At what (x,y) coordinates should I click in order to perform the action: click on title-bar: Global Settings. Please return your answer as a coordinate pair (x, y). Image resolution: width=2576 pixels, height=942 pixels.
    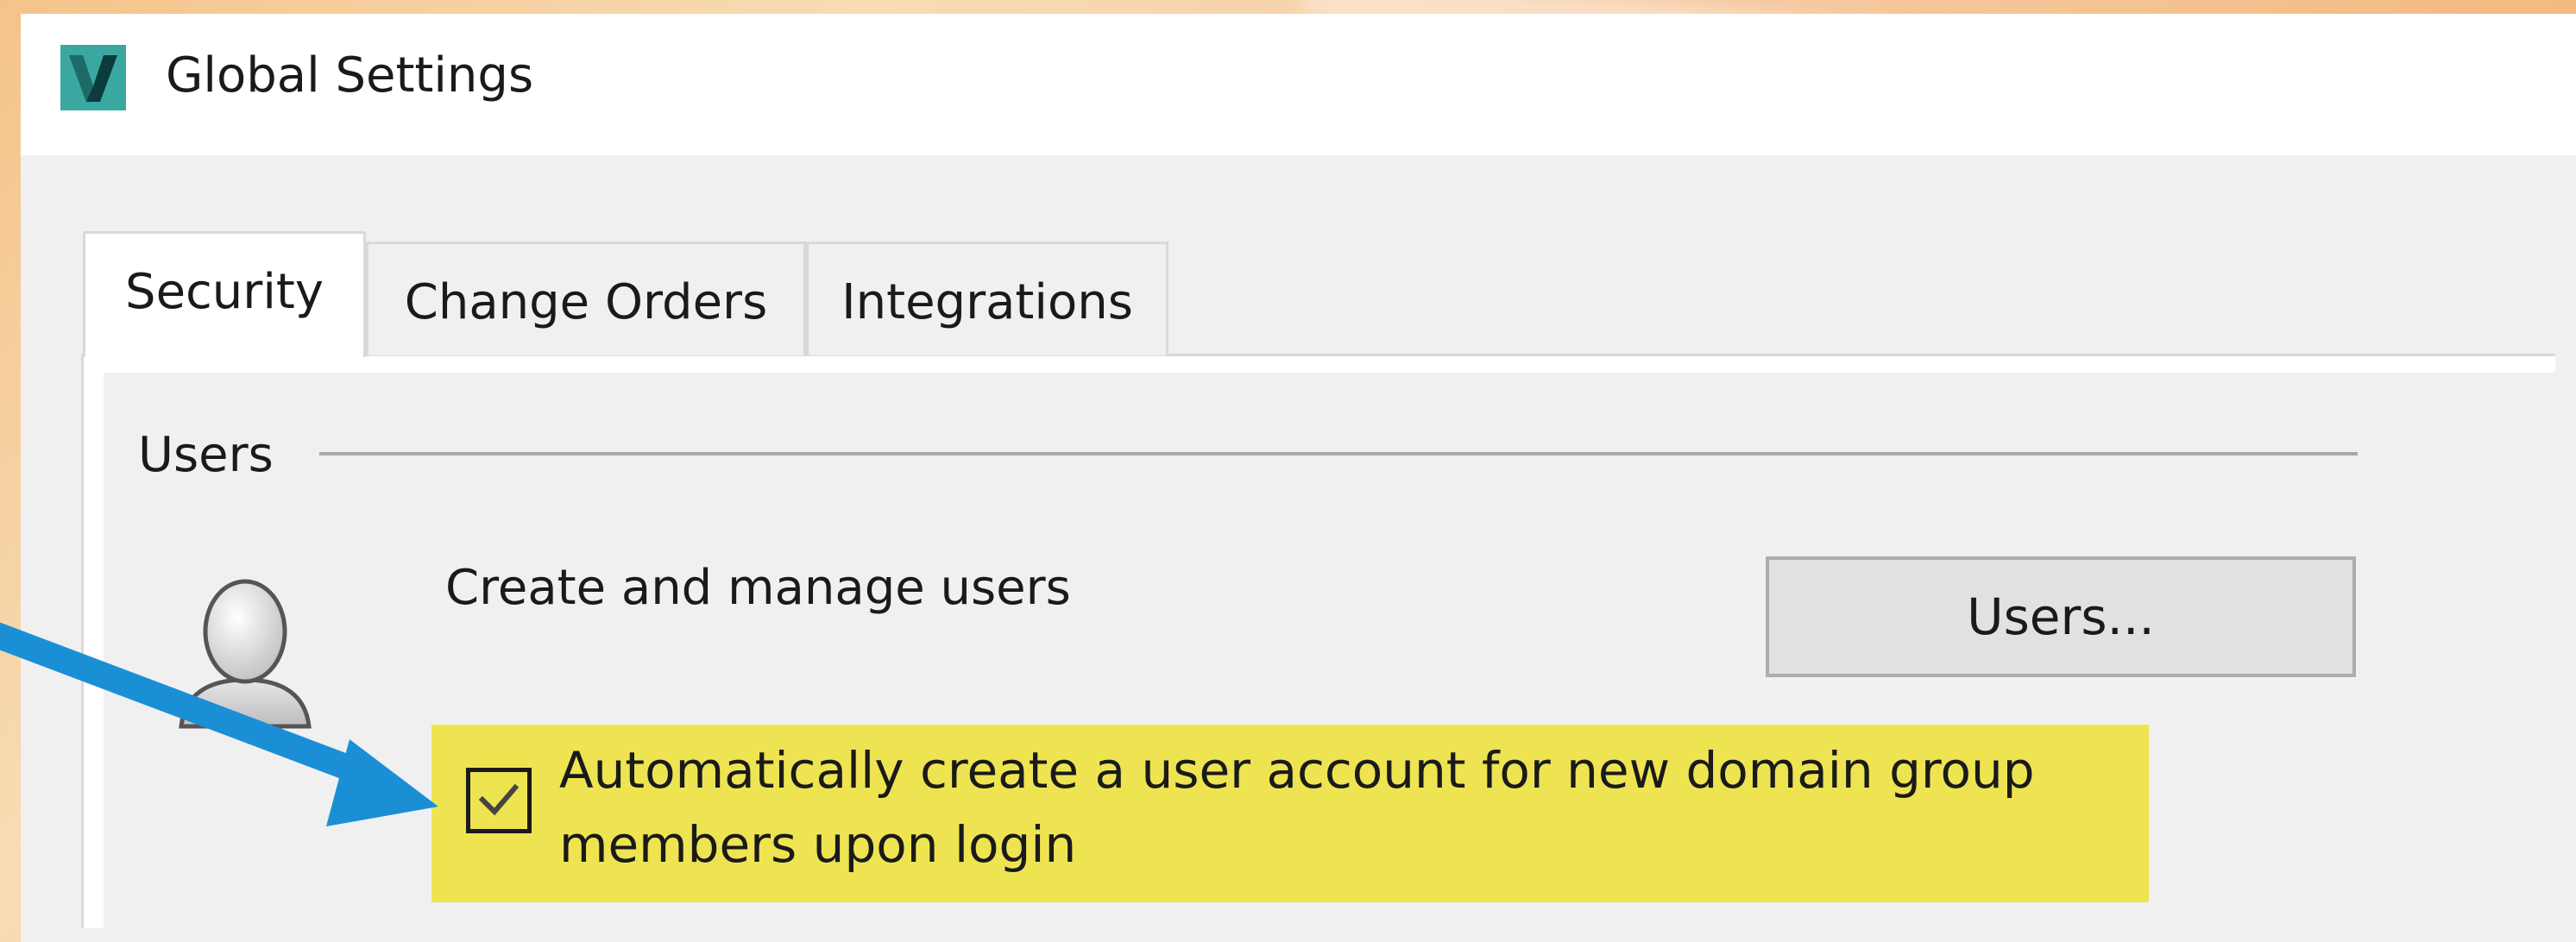
    Looking at the image, I should click on (1299, 84).